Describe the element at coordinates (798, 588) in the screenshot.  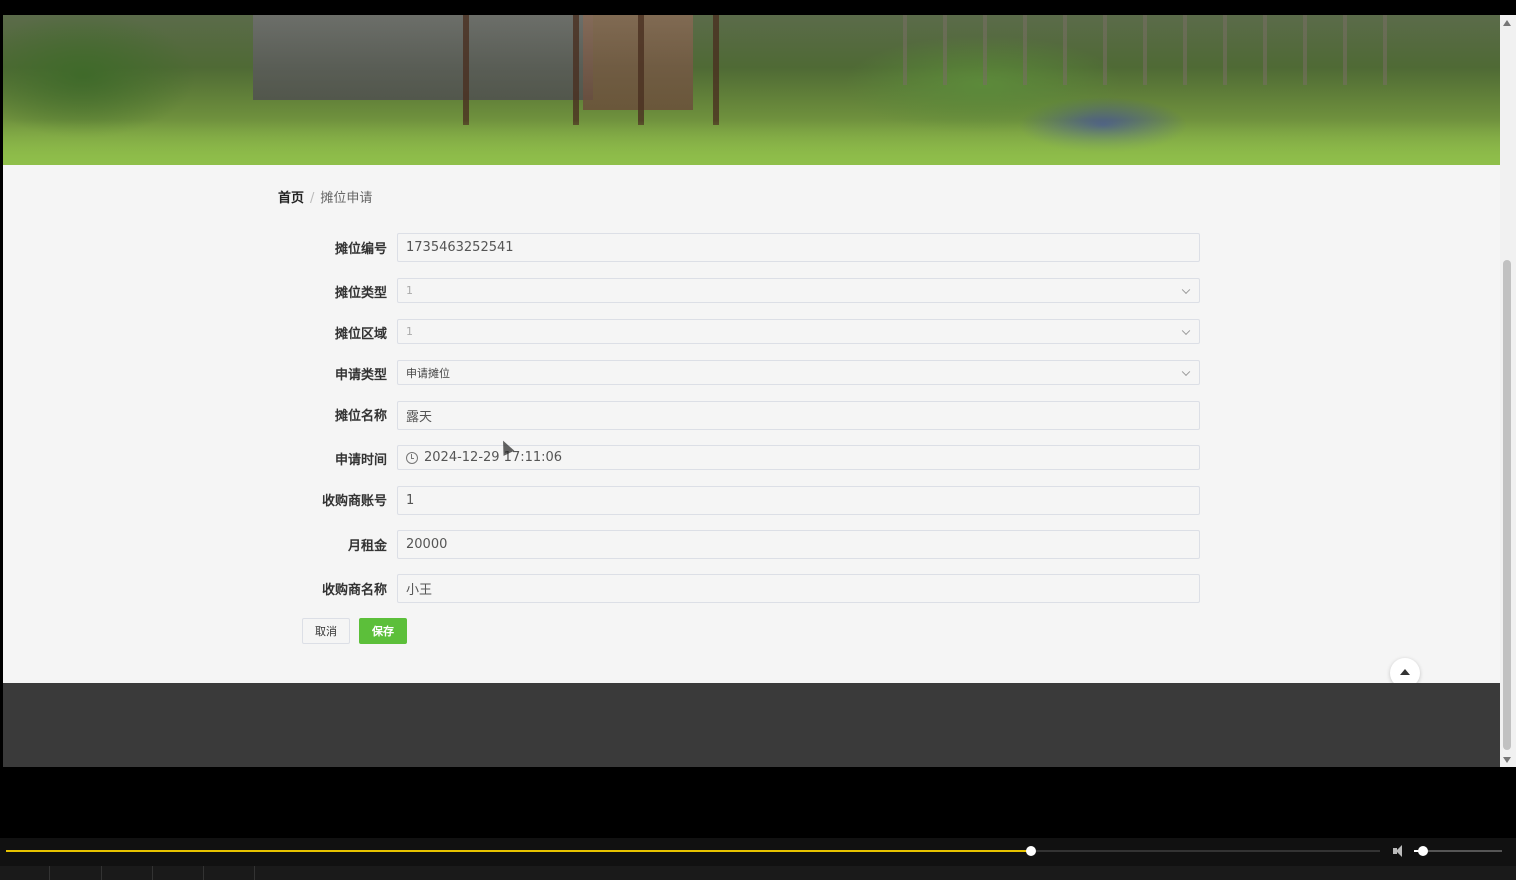
I see `buyer-name-input: 小王` at that location.